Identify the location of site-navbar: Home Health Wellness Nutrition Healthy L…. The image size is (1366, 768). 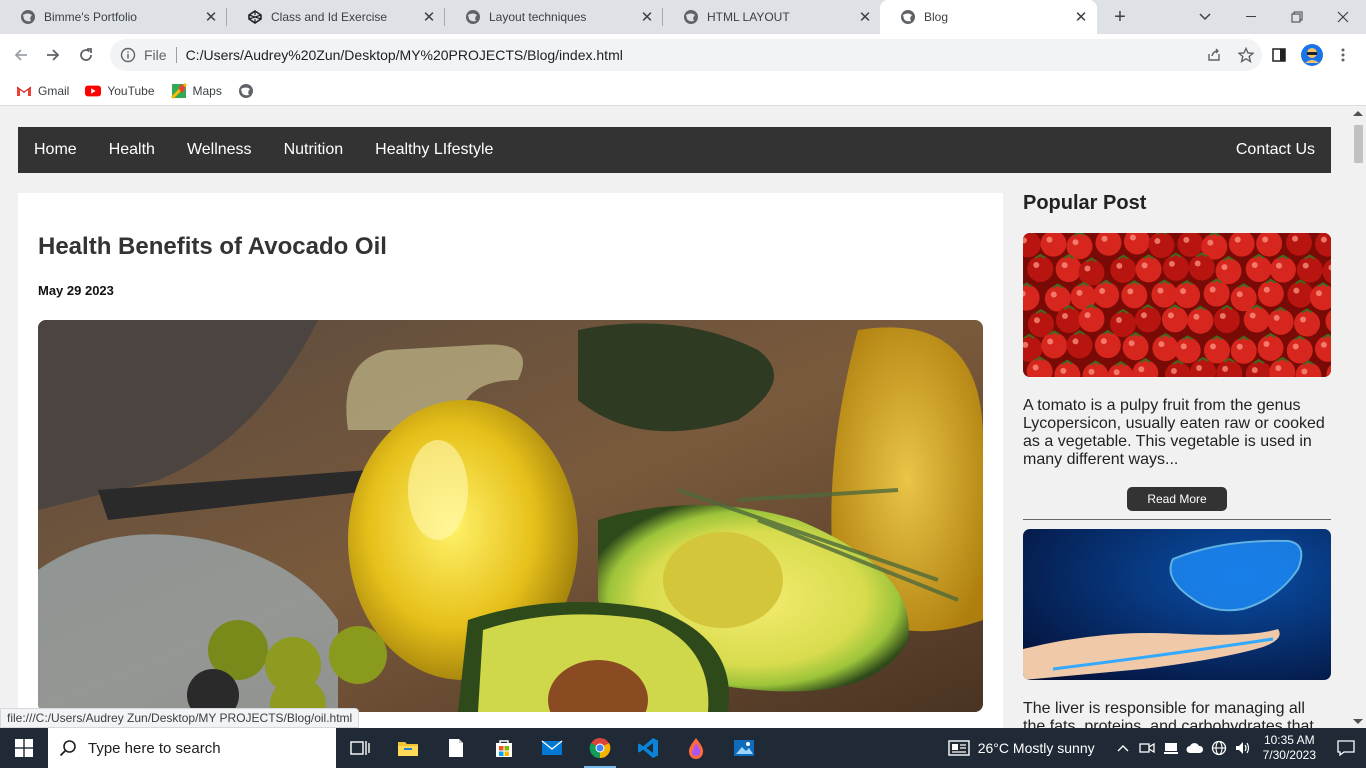
(674, 150).